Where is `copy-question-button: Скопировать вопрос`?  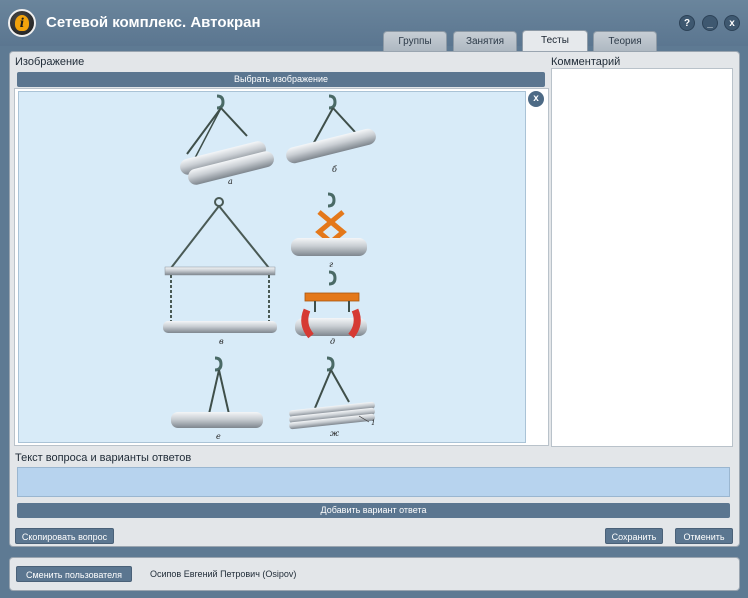 copy-question-button: Скопировать вопрос is located at coordinates (64, 536).